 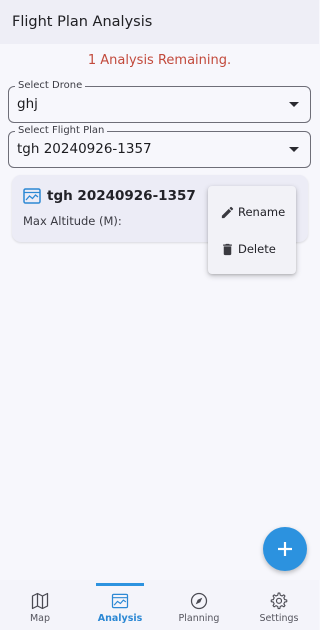 What do you see at coordinates (61, 131) in the screenshot?
I see `select-flight-plan-label: Select Flight Plan` at bounding box center [61, 131].